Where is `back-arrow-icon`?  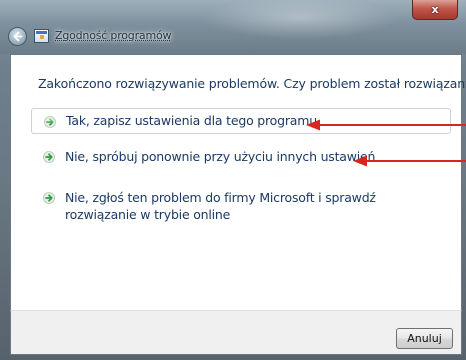 back-arrow-icon is located at coordinates (18, 36).